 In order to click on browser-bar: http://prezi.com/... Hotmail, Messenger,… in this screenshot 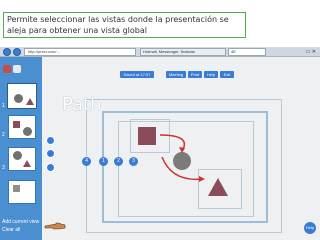, I will do `click(160, 52)`.